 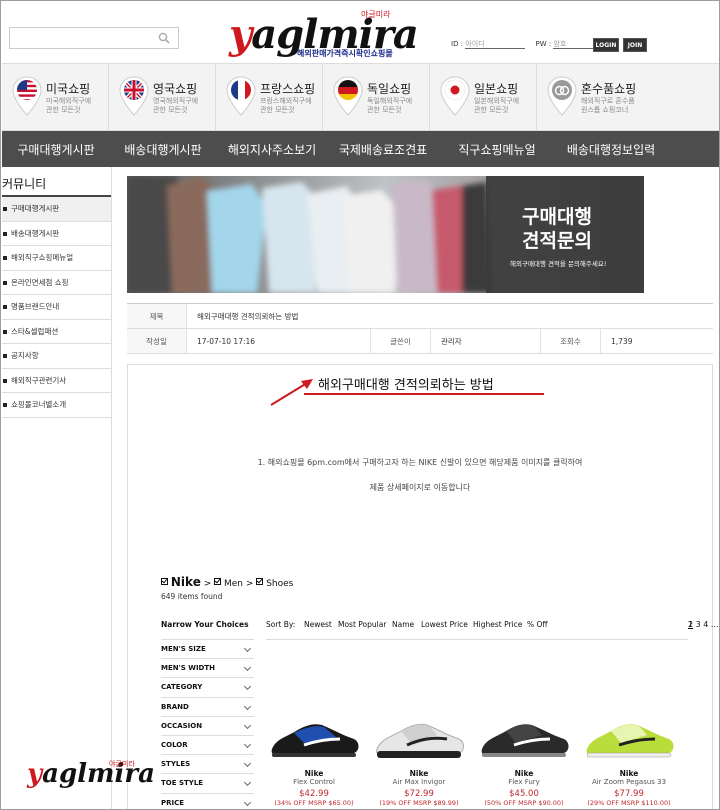 I want to click on sidebar-item: 해외직구관련기사, so click(x=56, y=381).